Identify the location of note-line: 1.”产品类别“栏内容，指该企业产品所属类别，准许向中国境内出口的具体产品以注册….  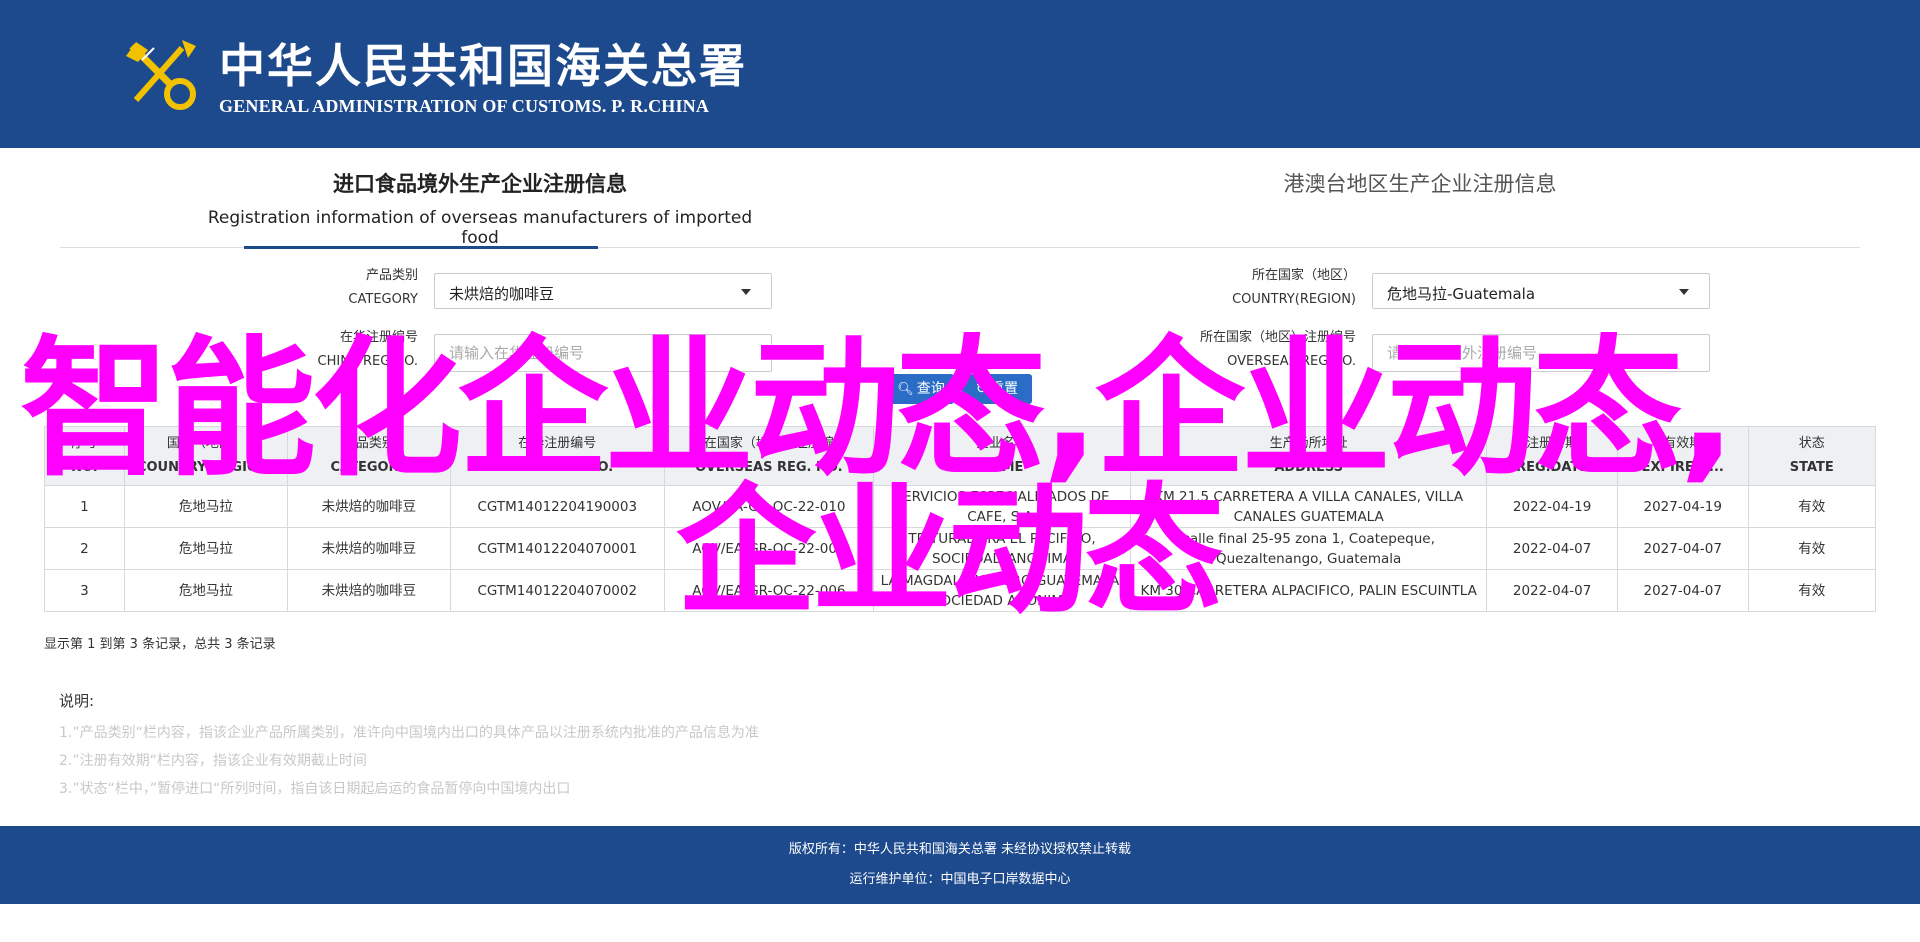
(409, 733).